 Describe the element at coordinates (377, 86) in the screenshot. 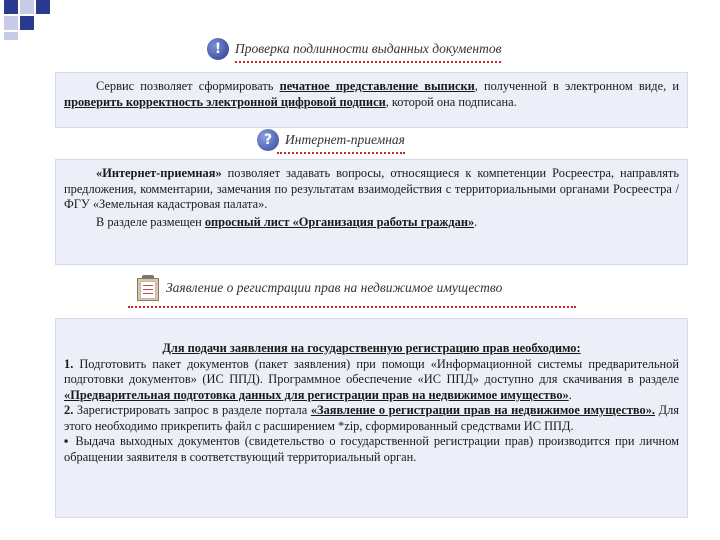

I see `print-extract-link: печатное представление выписки` at that location.